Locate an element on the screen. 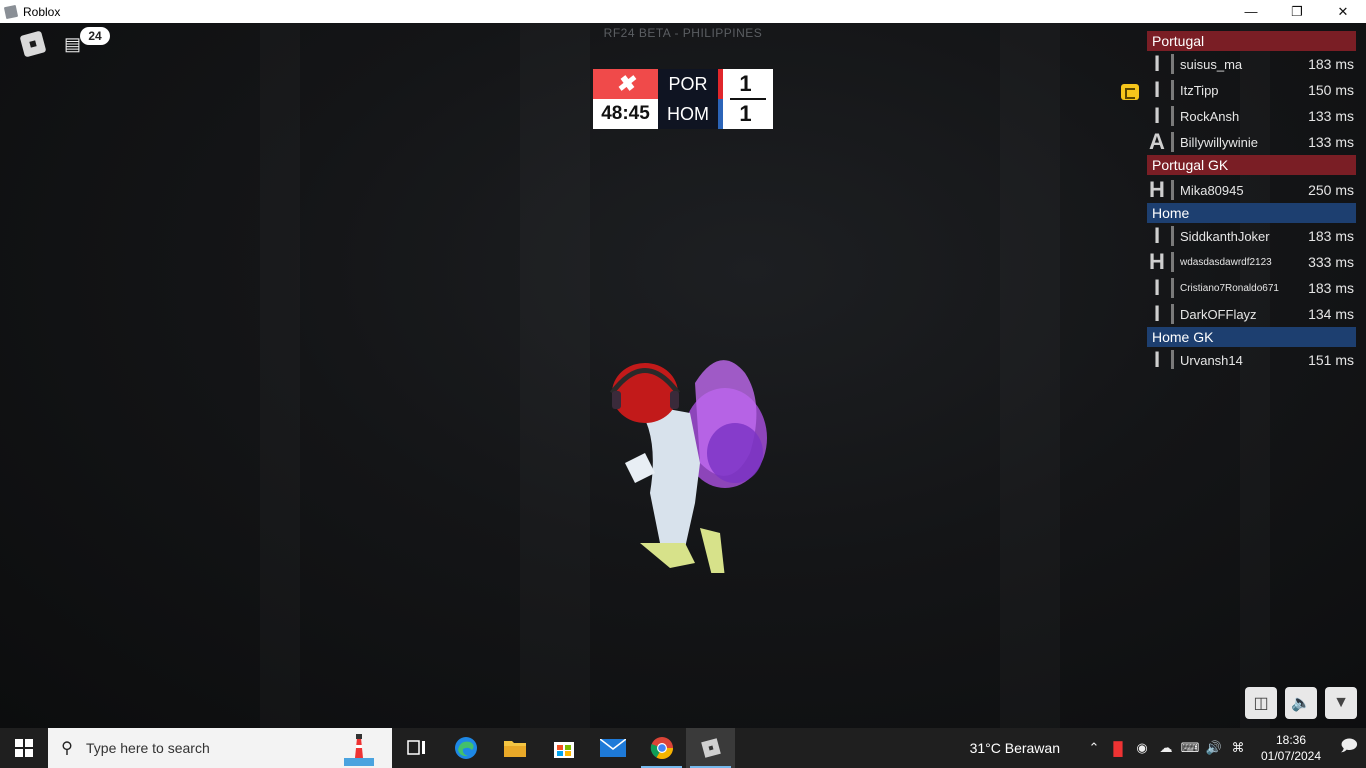 The width and height of the screenshot is (1366, 768). player-ping: 150 ms is located at coordinates (1331, 90).